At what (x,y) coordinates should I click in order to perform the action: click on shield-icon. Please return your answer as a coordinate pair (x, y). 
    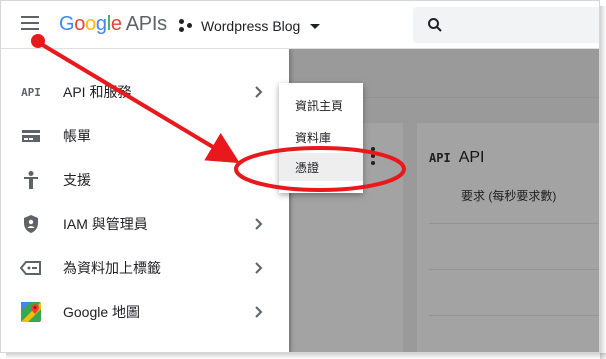
    Looking at the image, I should click on (31, 224).